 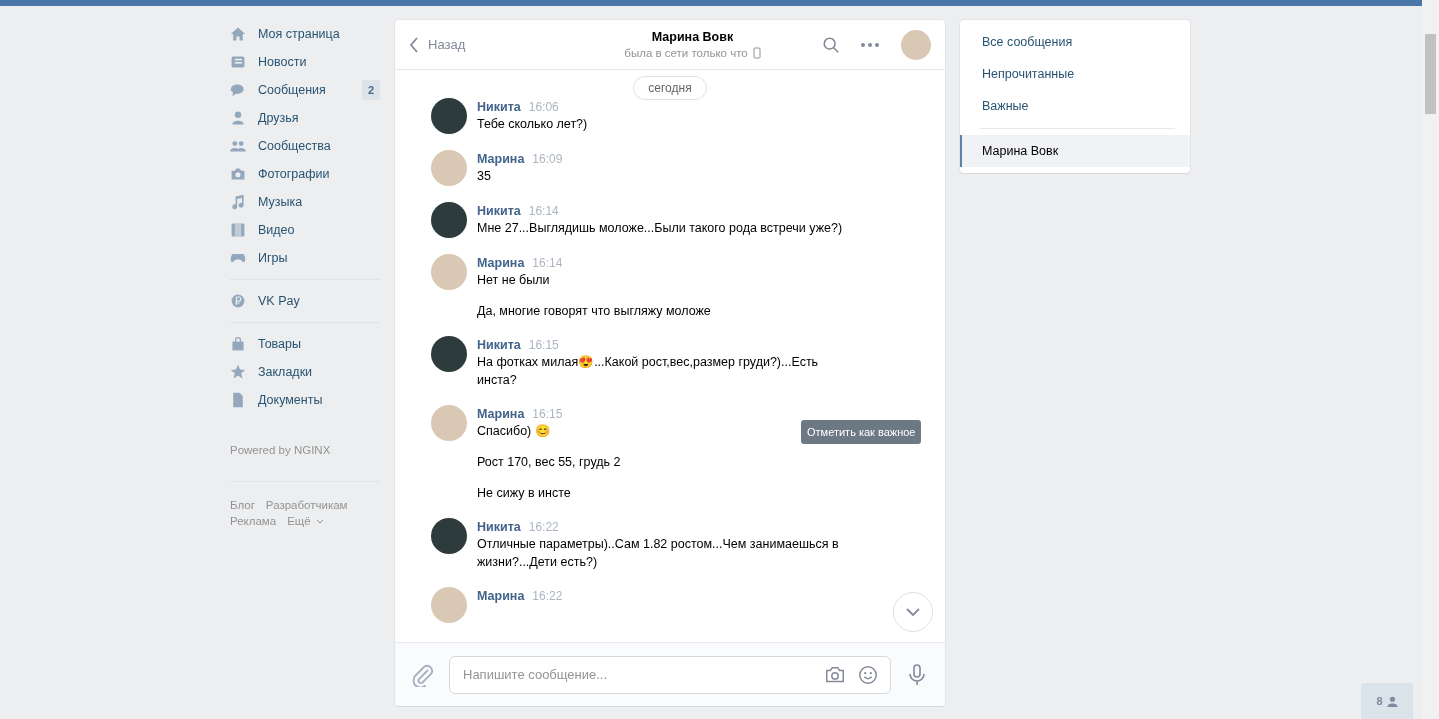 What do you see at coordinates (686, 53) in the screenshot?
I see `online-status: была в сети только что` at bounding box center [686, 53].